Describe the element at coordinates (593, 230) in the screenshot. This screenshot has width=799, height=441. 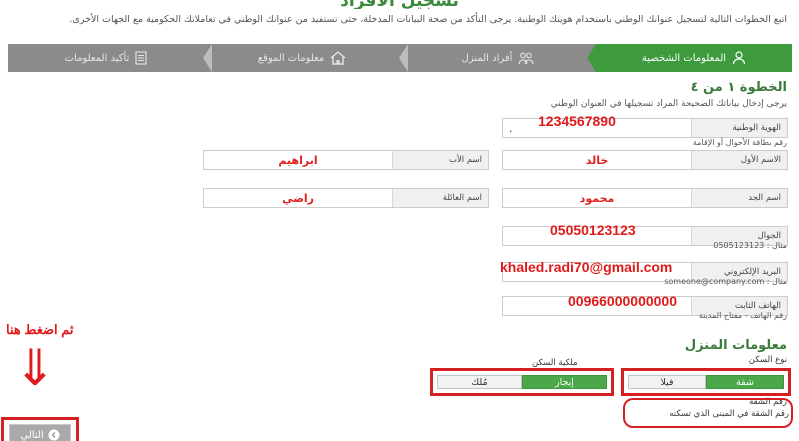
I see `mobile-value: 05050123123` at that location.